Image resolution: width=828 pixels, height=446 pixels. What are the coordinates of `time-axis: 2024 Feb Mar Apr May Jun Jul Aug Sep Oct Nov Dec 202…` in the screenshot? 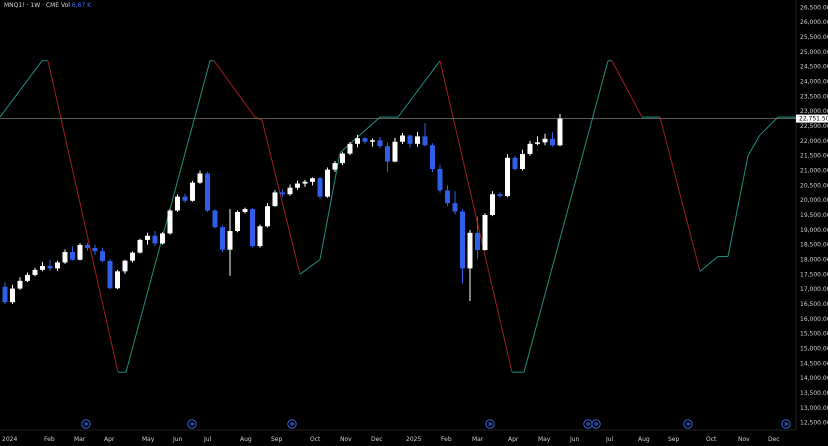 It's located at (391, 439).